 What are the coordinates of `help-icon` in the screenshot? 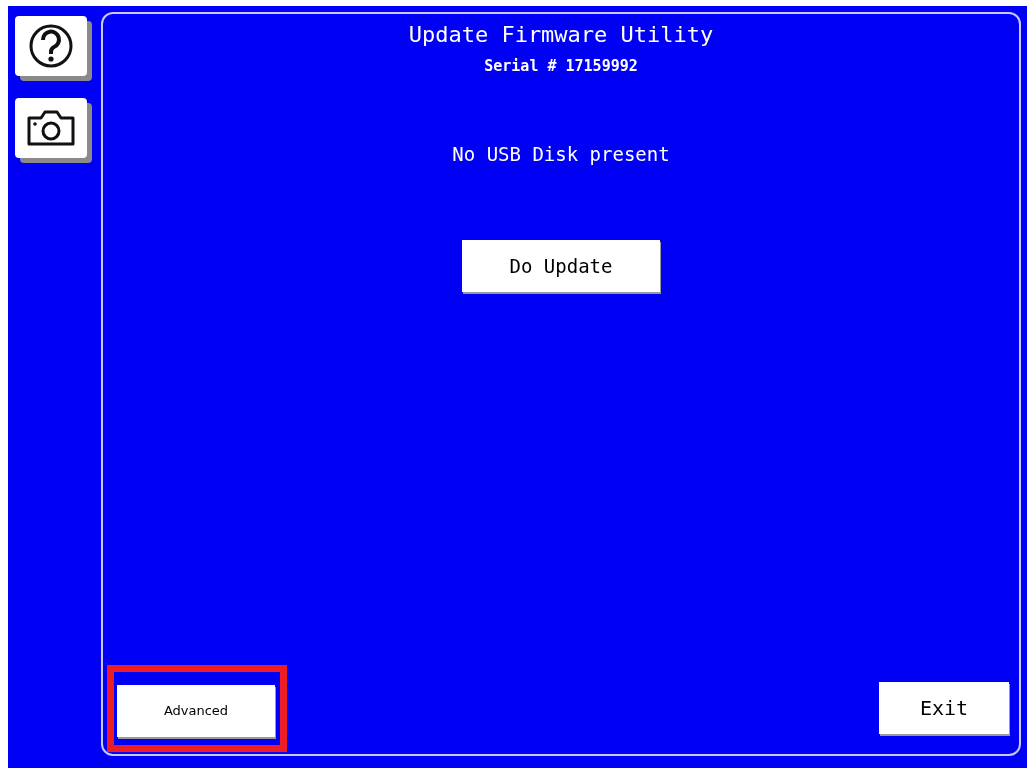 It's located at (51, 46).